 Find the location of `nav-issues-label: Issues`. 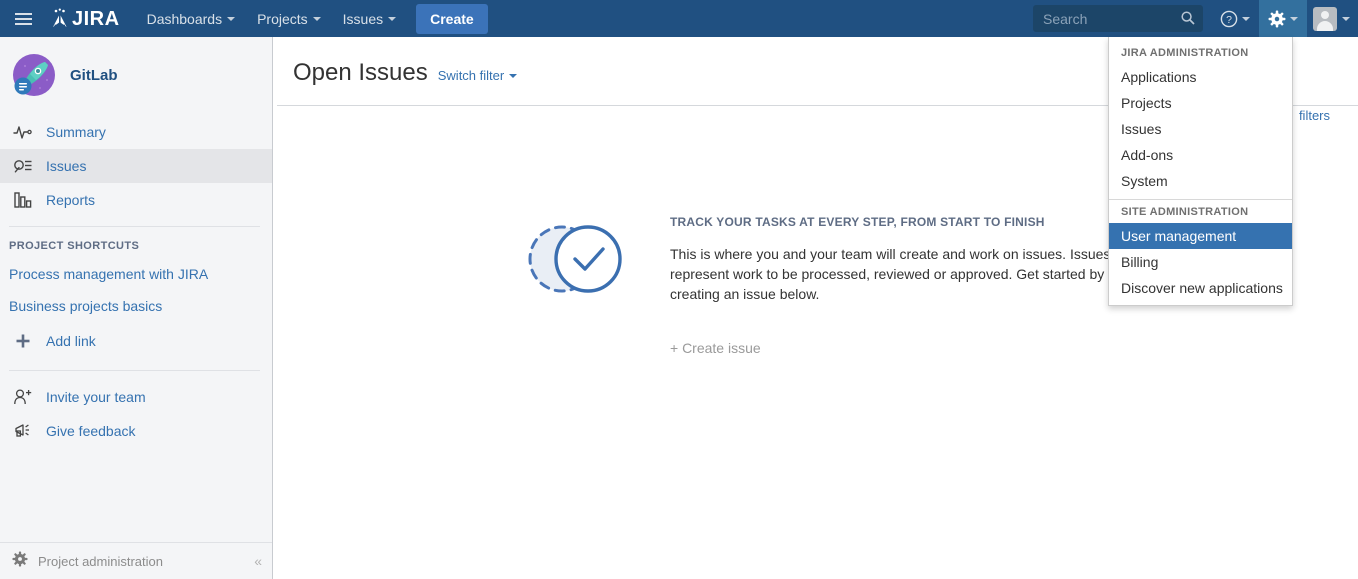

nav-issues-label: Issues is located at coordinates (363, 18).